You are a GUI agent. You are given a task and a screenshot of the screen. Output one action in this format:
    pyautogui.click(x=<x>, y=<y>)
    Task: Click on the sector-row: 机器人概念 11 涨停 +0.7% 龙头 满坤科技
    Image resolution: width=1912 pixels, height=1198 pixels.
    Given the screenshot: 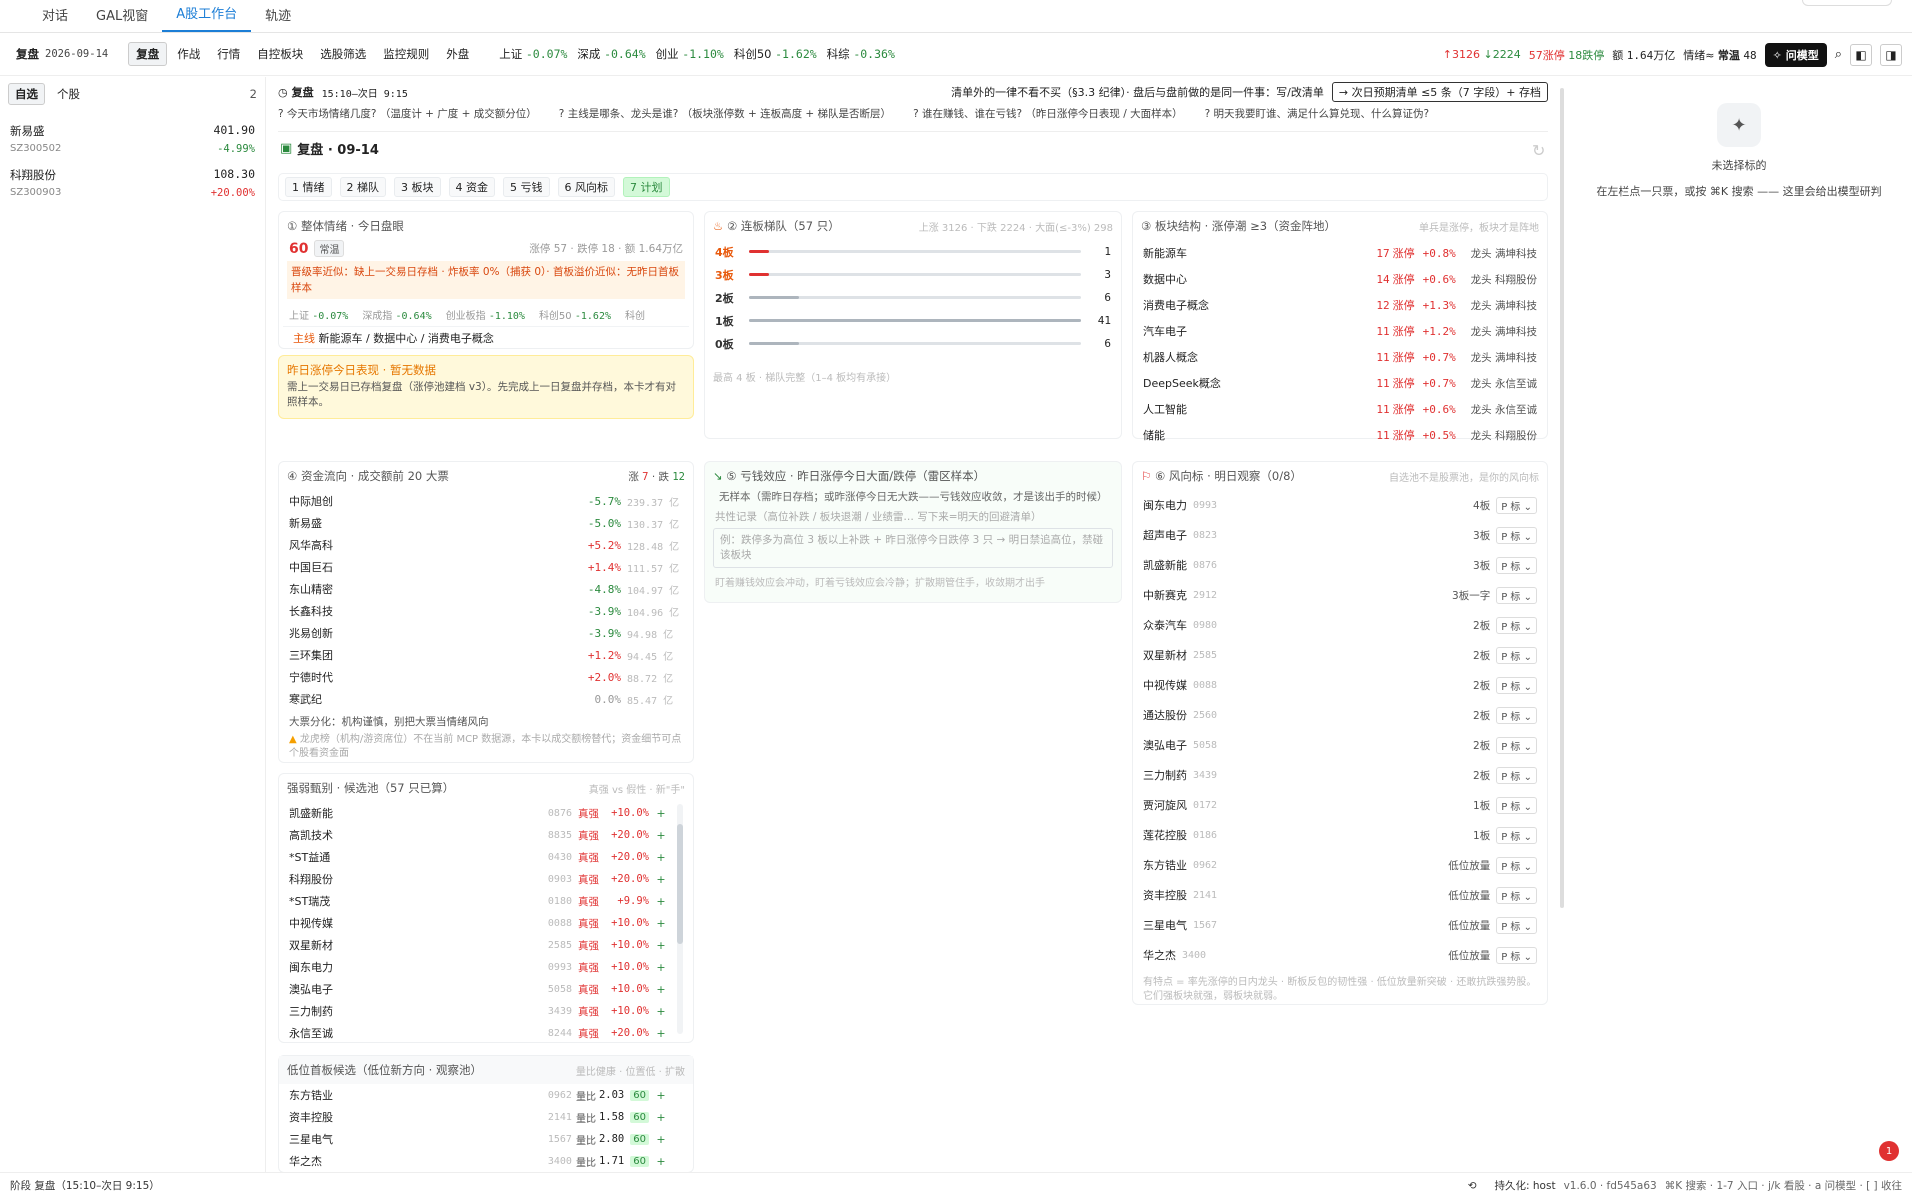 What is the action you would take?
    pyautogui.click(x=1340, y=357)
    